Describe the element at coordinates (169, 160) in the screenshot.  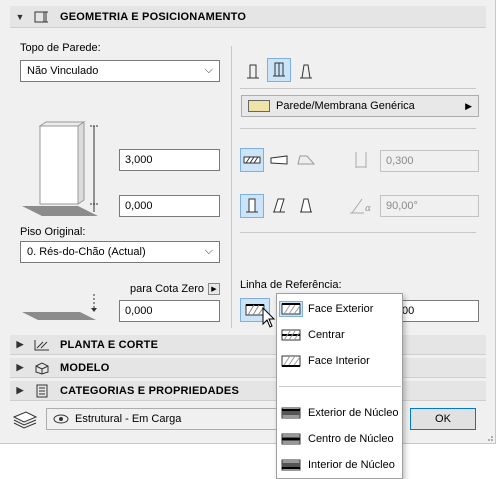
I see `wall-height-input: 3,000` at that location.